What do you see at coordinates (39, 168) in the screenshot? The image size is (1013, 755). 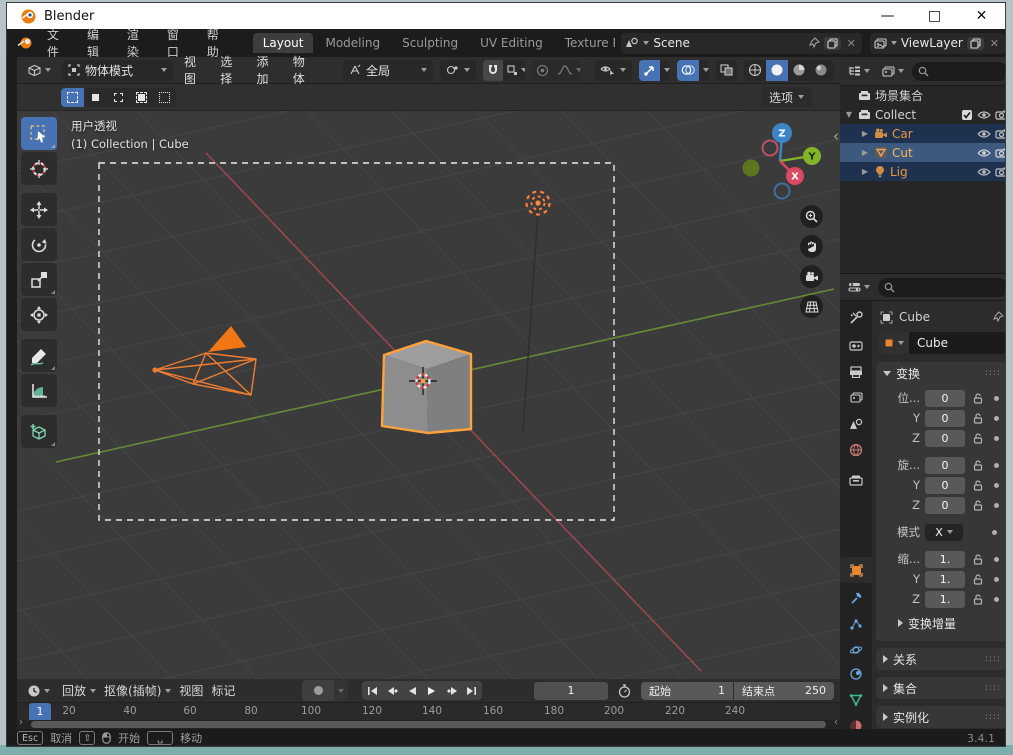 I see `tool-cursor` at bounding box center [39, 168].